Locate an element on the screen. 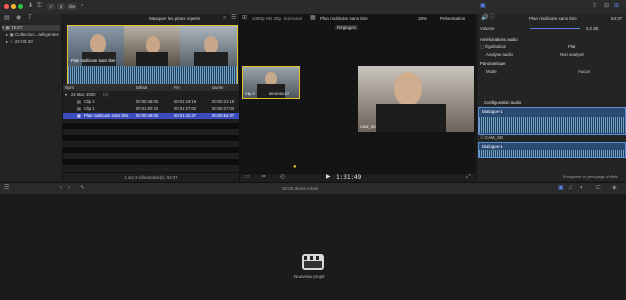 This screenshot has height=300, width=626. column-header-end: Fin is located at coordinates (177, 87).